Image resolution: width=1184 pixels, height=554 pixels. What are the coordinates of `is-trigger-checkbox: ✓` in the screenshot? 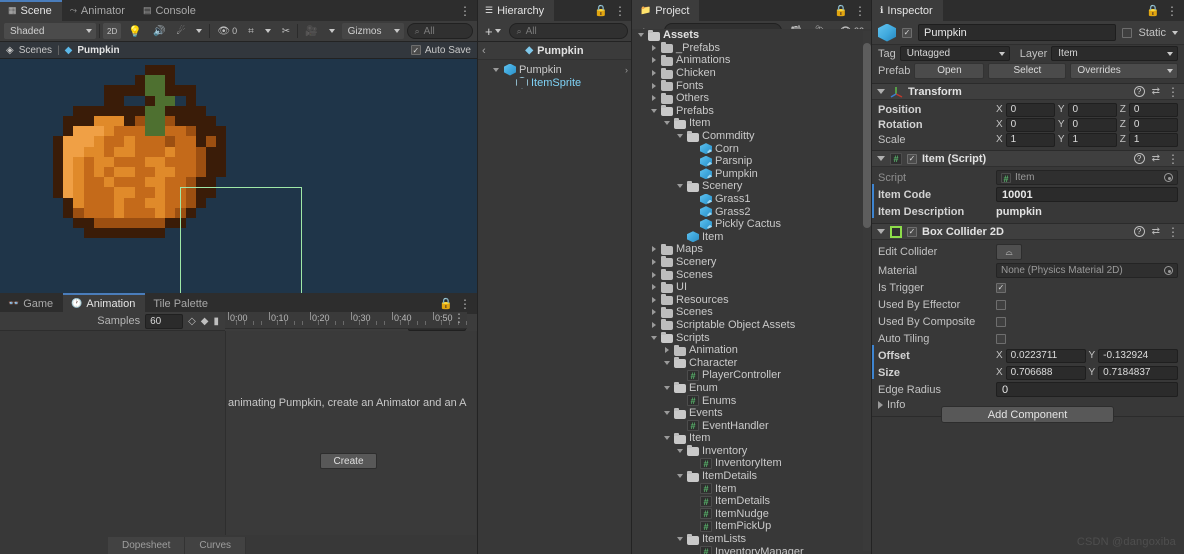 It's located at (1001, 287).